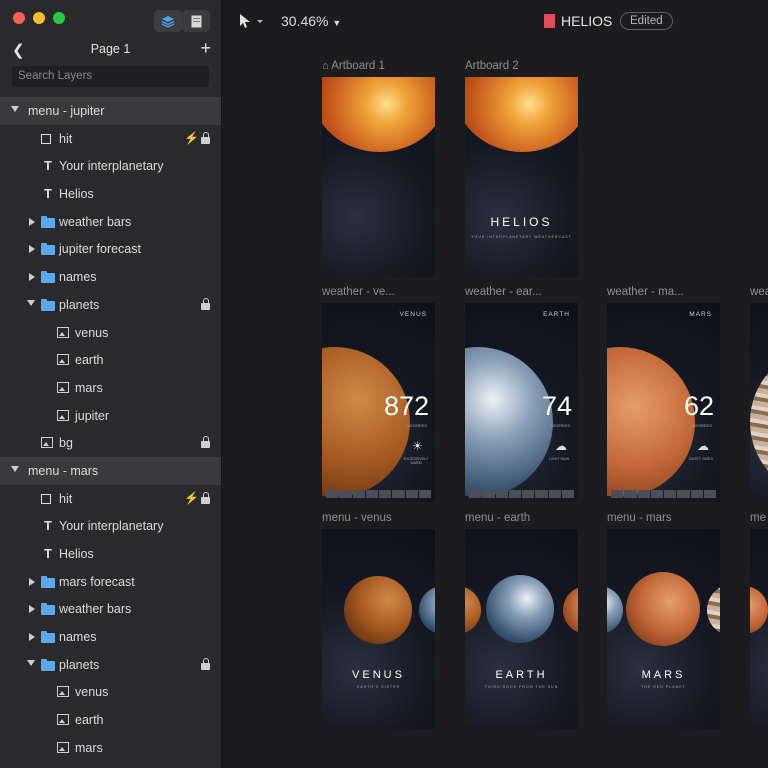 Image resolution: width=768 pixels, height=768 pixels. I want to click on artboard-label: menu - earth, so click(497, 518).